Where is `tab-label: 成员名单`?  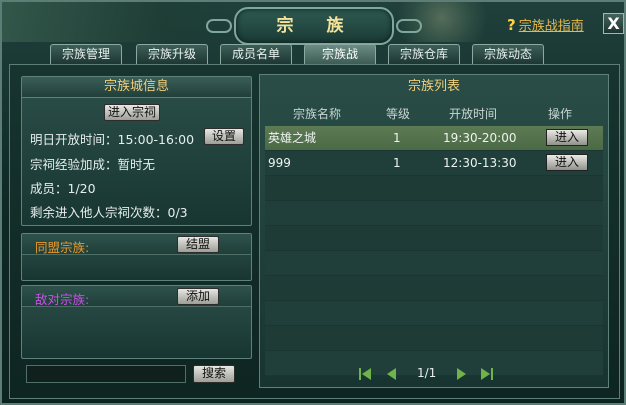 tab-label: 成员名单 is located at coordinates (255, 54).